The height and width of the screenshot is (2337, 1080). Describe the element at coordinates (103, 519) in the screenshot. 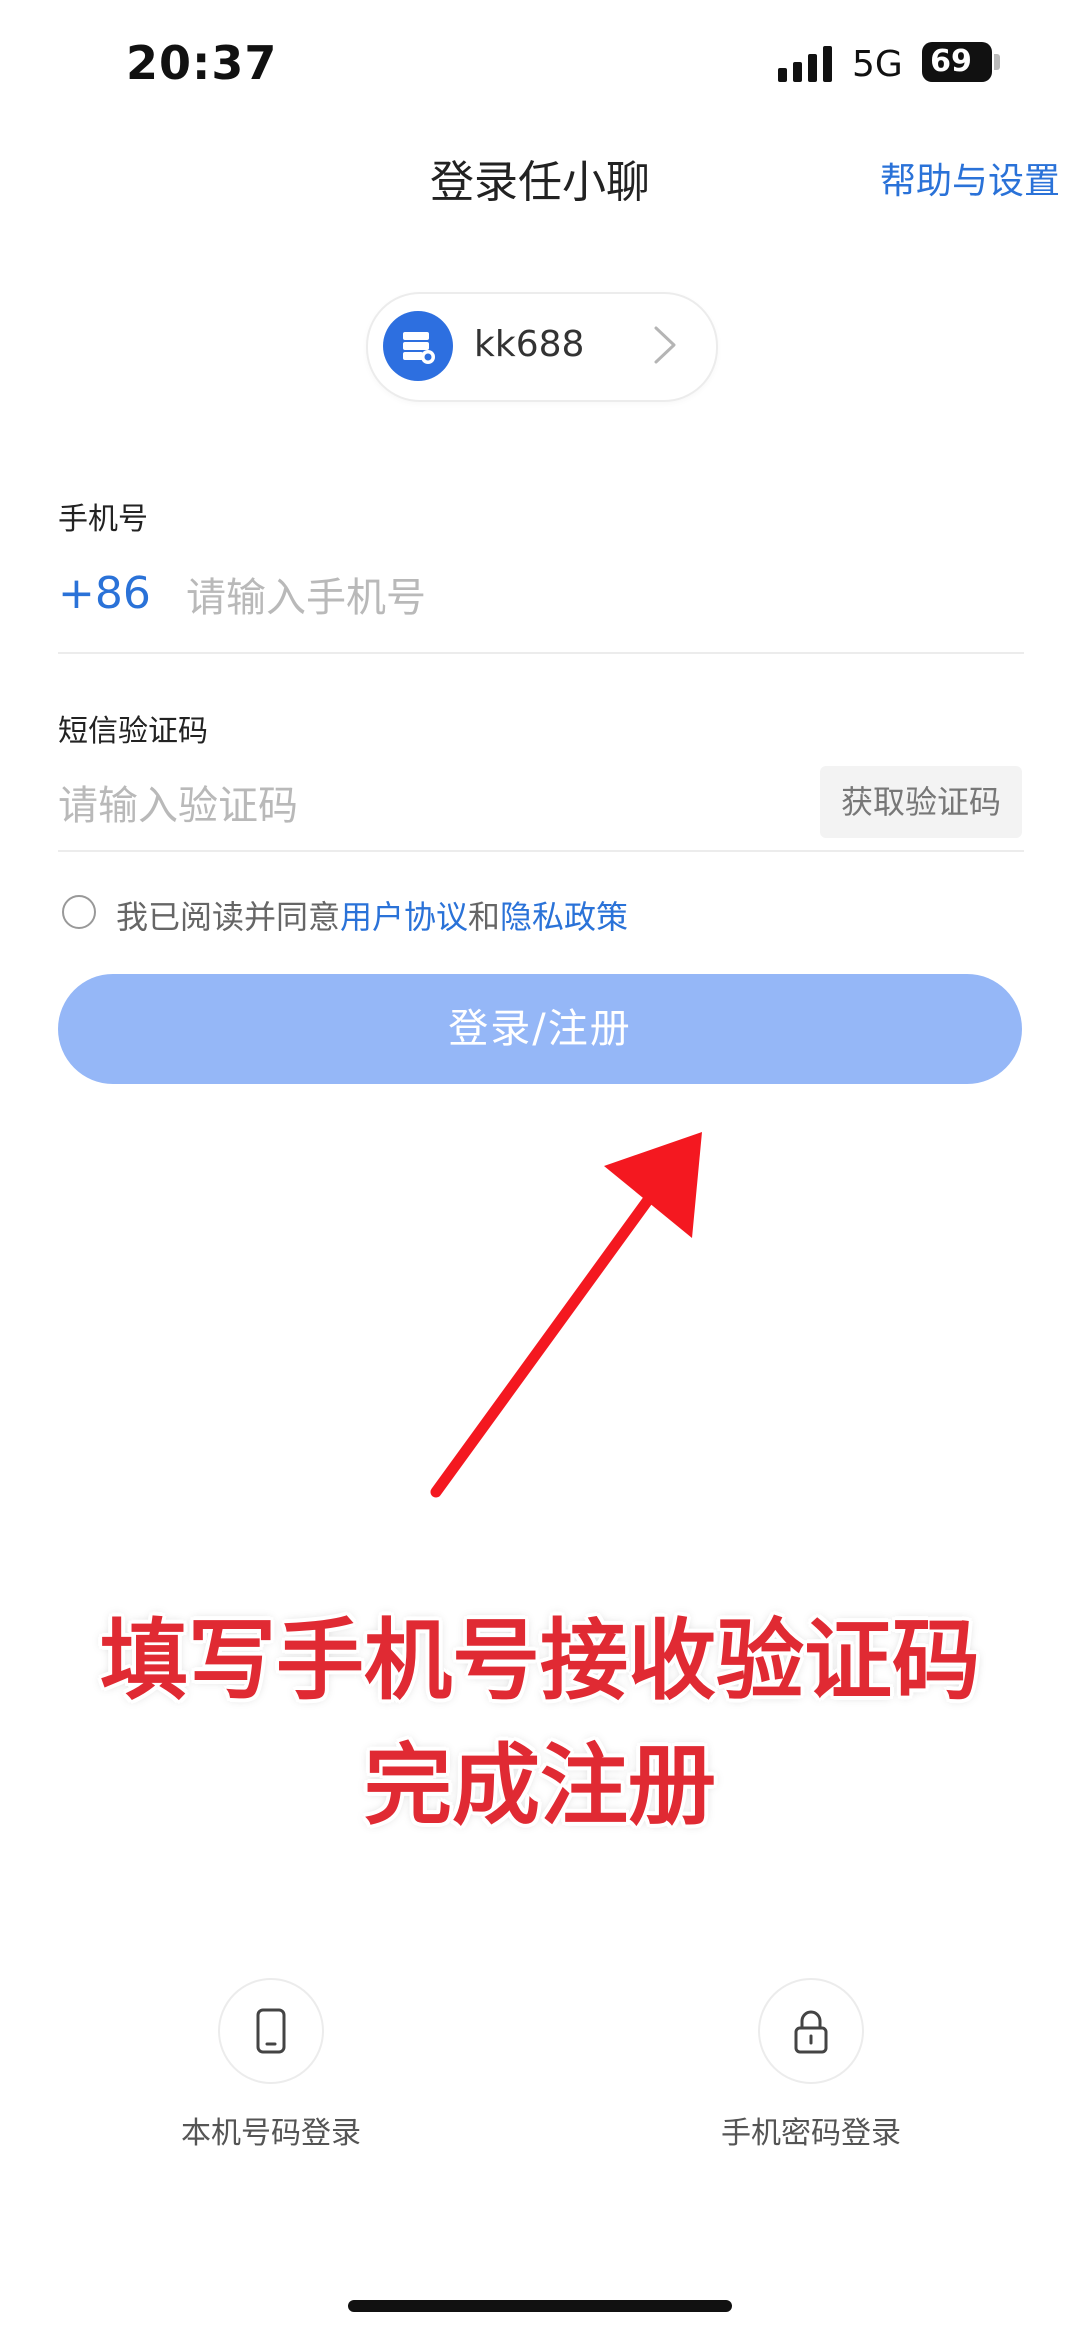

I see `phone-label: 手机号` at that location.